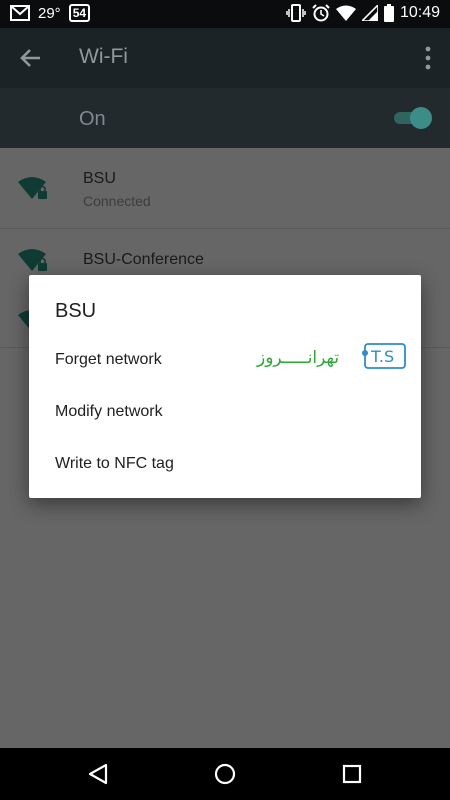  Describe the element at coordinates (143, 259) in the screenshot. I see `network-name: BSU-Conference` at that location.